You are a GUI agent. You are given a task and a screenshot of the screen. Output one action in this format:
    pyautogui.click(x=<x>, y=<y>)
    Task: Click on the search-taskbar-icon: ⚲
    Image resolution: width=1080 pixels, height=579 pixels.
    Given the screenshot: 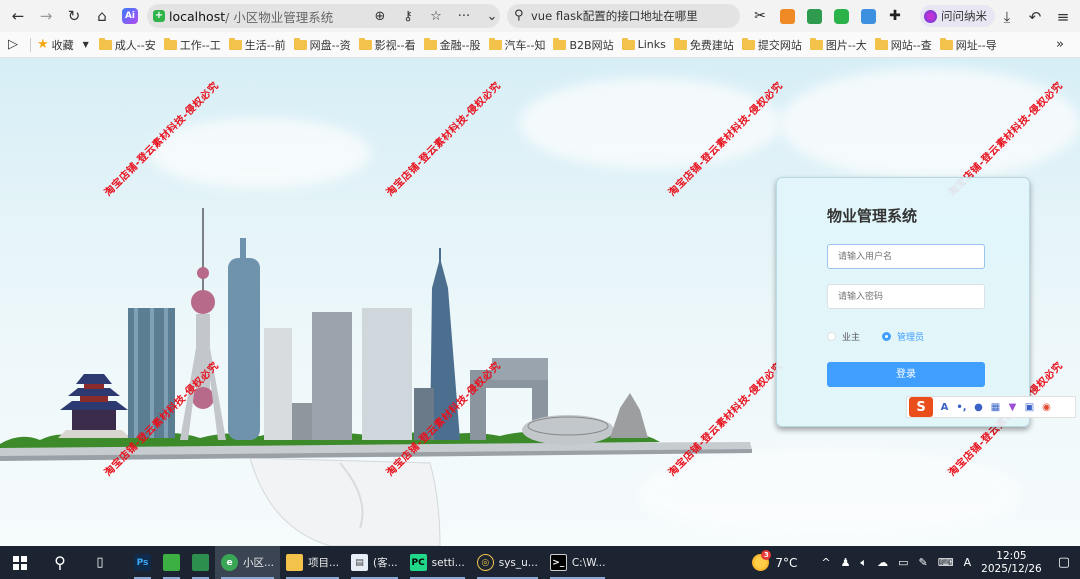 What is the action you would take?
    pyautogui.click(x=60, y=562)
    